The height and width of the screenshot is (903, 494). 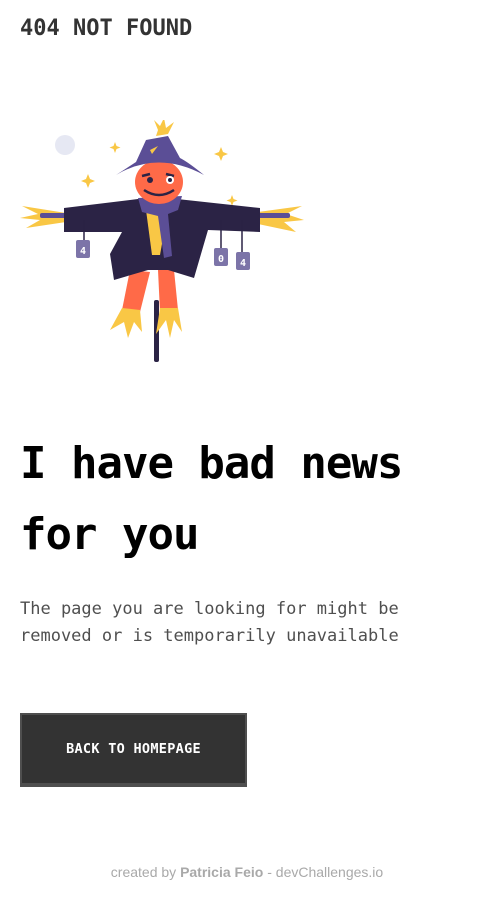 What do you see at coordinates (221, 872) in the screenshot?
I see `footer-author-link: Patricia Feio` at bounding box center [221, 872].